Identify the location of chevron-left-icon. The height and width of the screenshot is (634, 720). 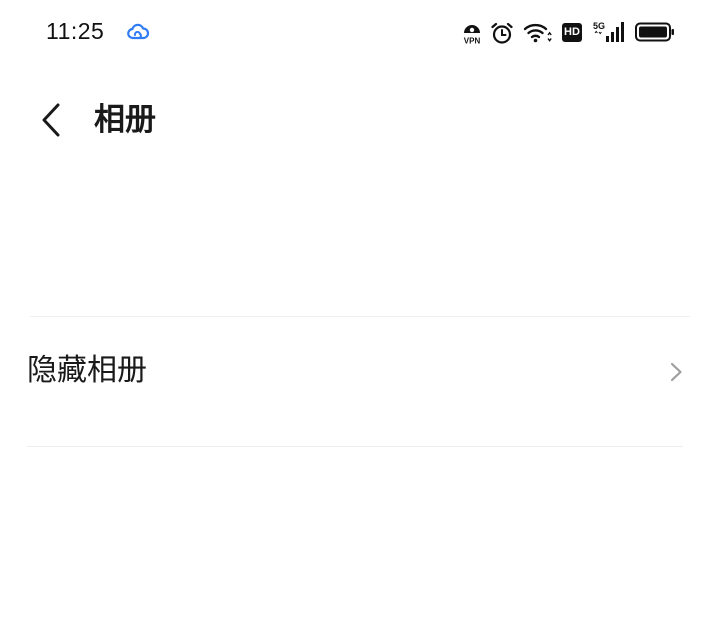
(51, 120).